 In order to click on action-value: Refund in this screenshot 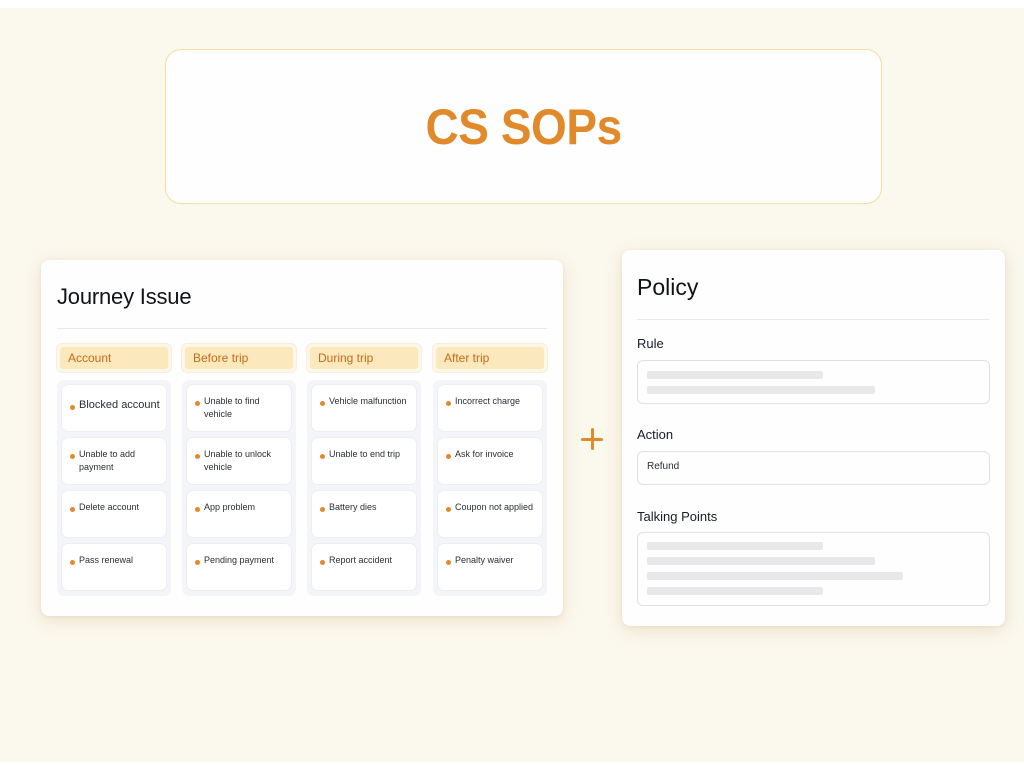, I will do `click(663, 466)`.